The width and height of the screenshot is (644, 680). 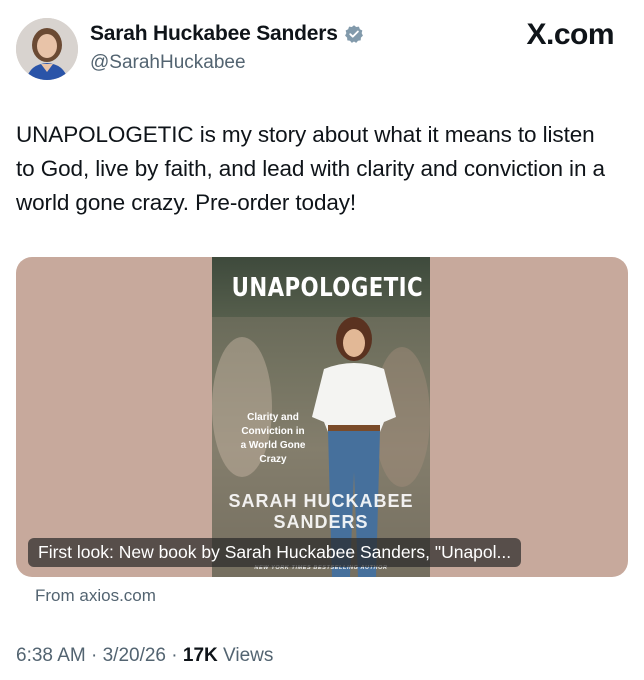 What do you see at coordinates (200, 655) in the screenshot?
I see `views-count: 17K` at bounding box center [200, 655].